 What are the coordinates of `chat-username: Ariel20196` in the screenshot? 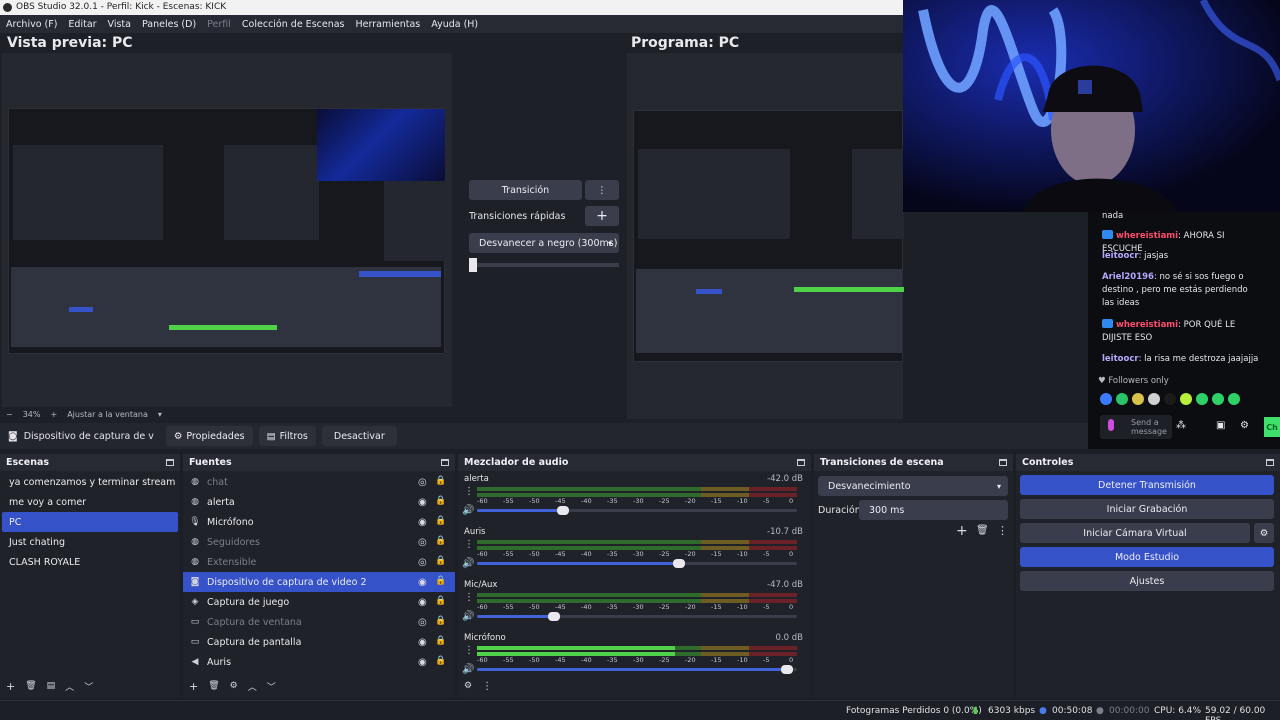 It's located at (1128, 277).